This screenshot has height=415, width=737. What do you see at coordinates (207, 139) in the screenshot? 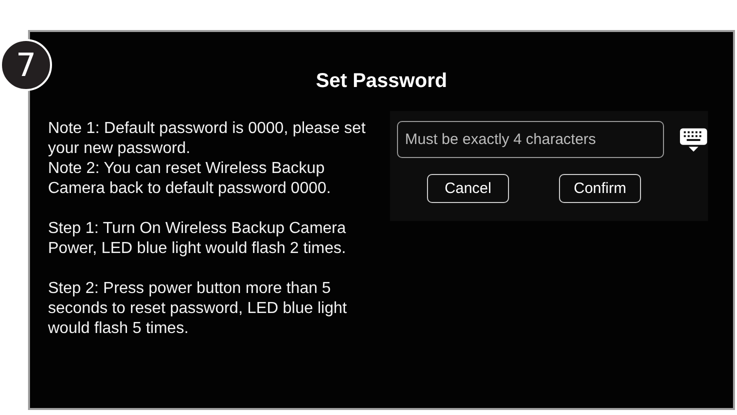
I see `instruction-text: Note 1: Default password is 0000, please set your new password.` at bounding box center [207, 139].